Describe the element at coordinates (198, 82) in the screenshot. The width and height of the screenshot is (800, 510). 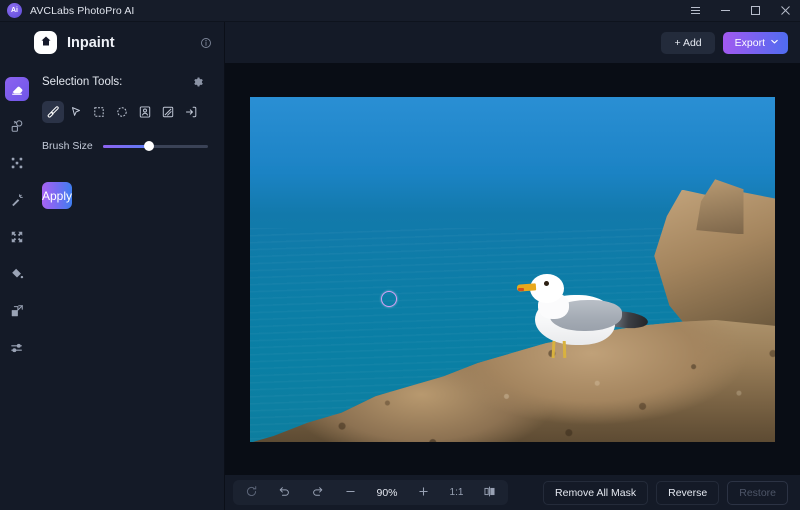
I see `gear-icon` at that location.